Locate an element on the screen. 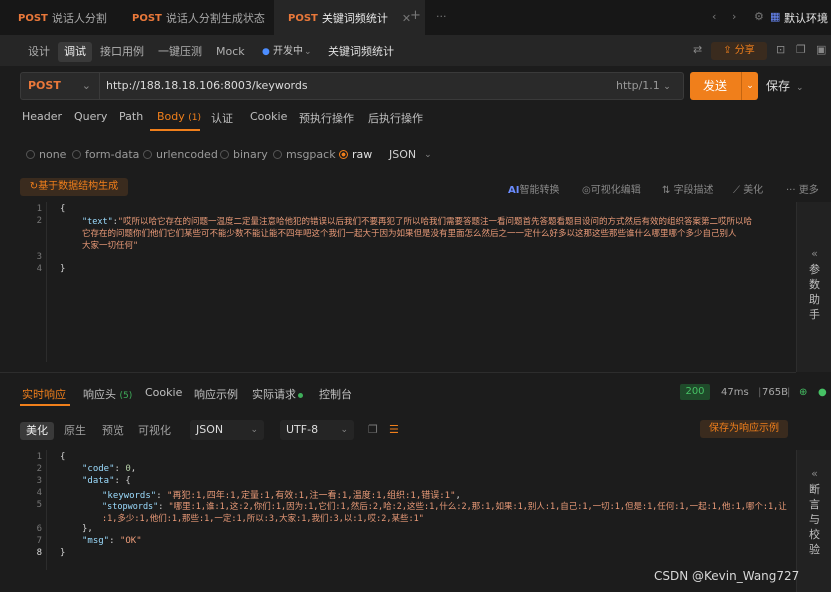 The image size is (831, 592). raw-format-select: JSON ⌄ is located at coordinates (410, 154).